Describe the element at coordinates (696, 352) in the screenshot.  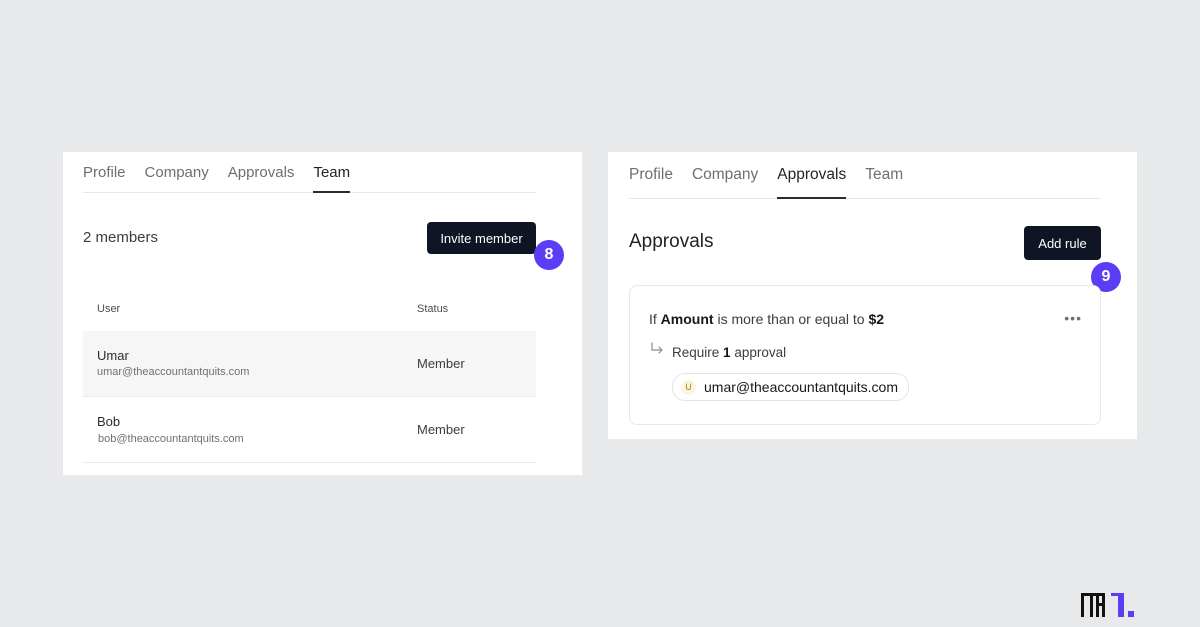
I see `require-prefix: Require` at that location.